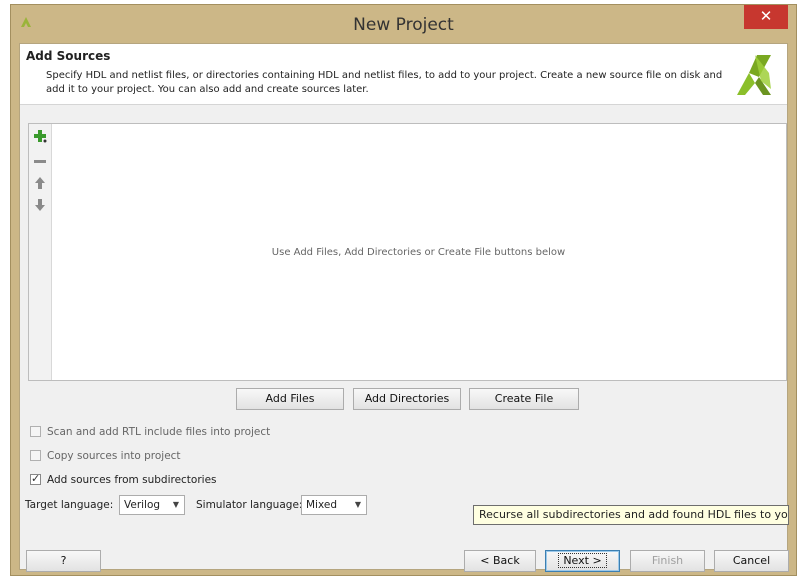 The height and width of the screenshot is (580, 799). What do you see at coordinates (142, 505) in the screenshot?
I see `target-language-value: Verilog` at bounding box center [142, 505].